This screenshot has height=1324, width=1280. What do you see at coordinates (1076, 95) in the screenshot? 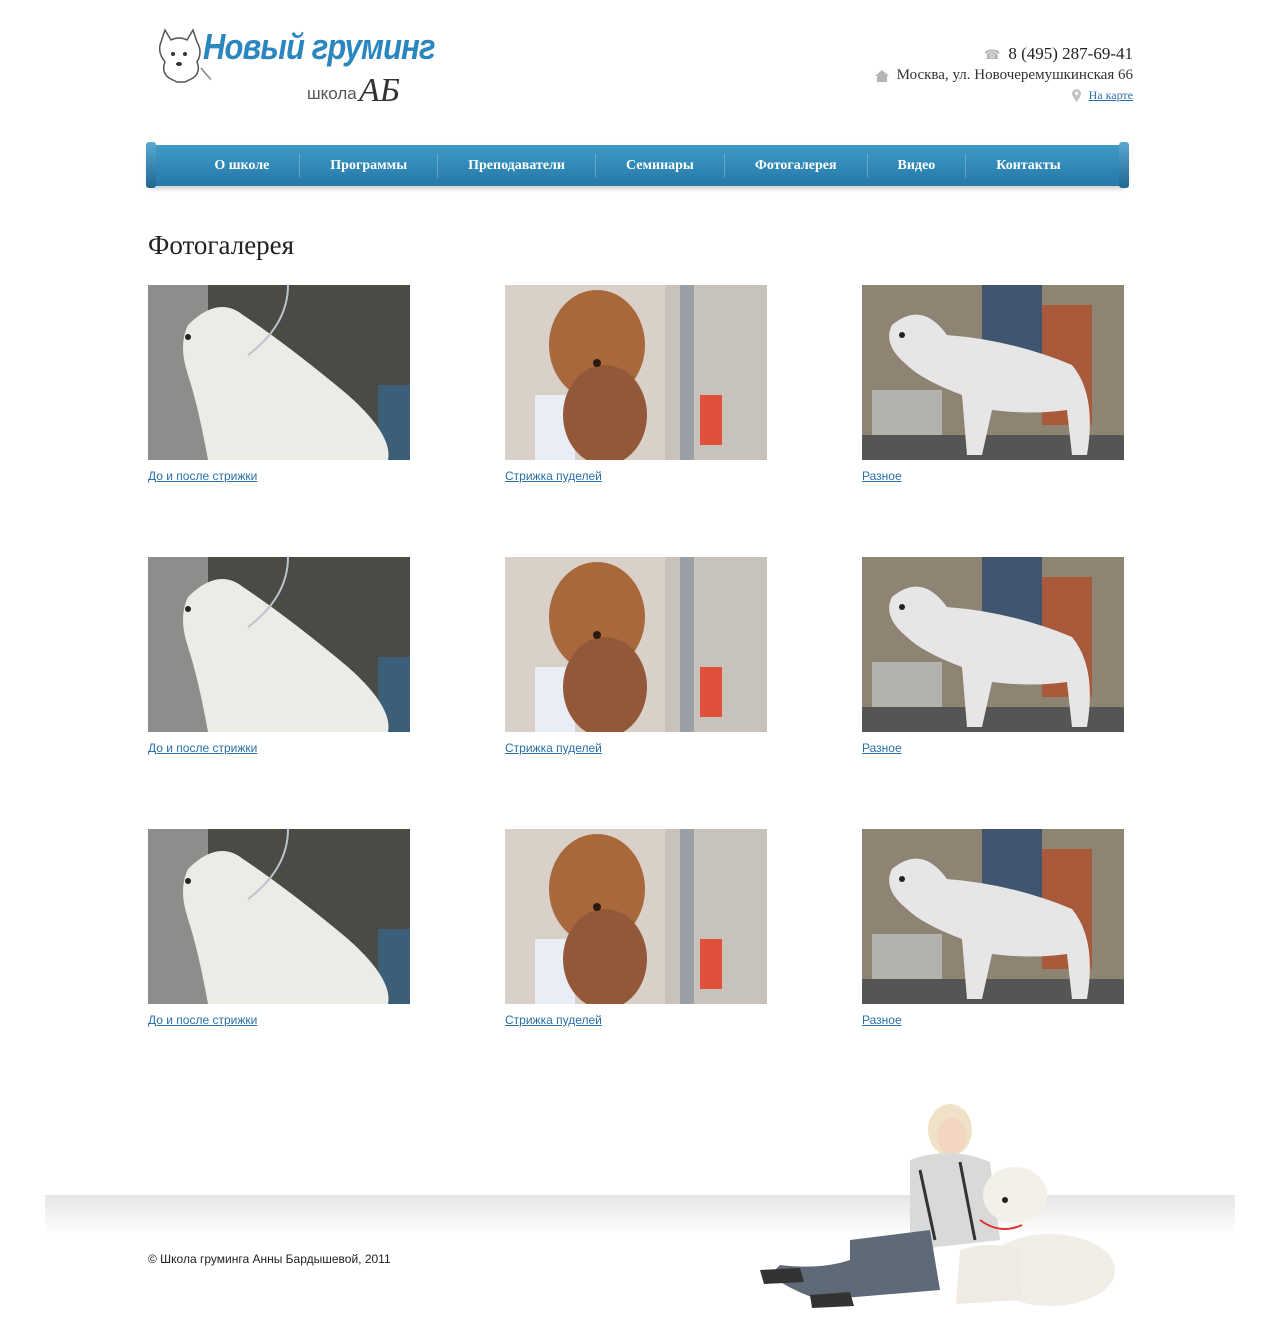
I see `map-pin-icon` at bounding box center [1076, 95].